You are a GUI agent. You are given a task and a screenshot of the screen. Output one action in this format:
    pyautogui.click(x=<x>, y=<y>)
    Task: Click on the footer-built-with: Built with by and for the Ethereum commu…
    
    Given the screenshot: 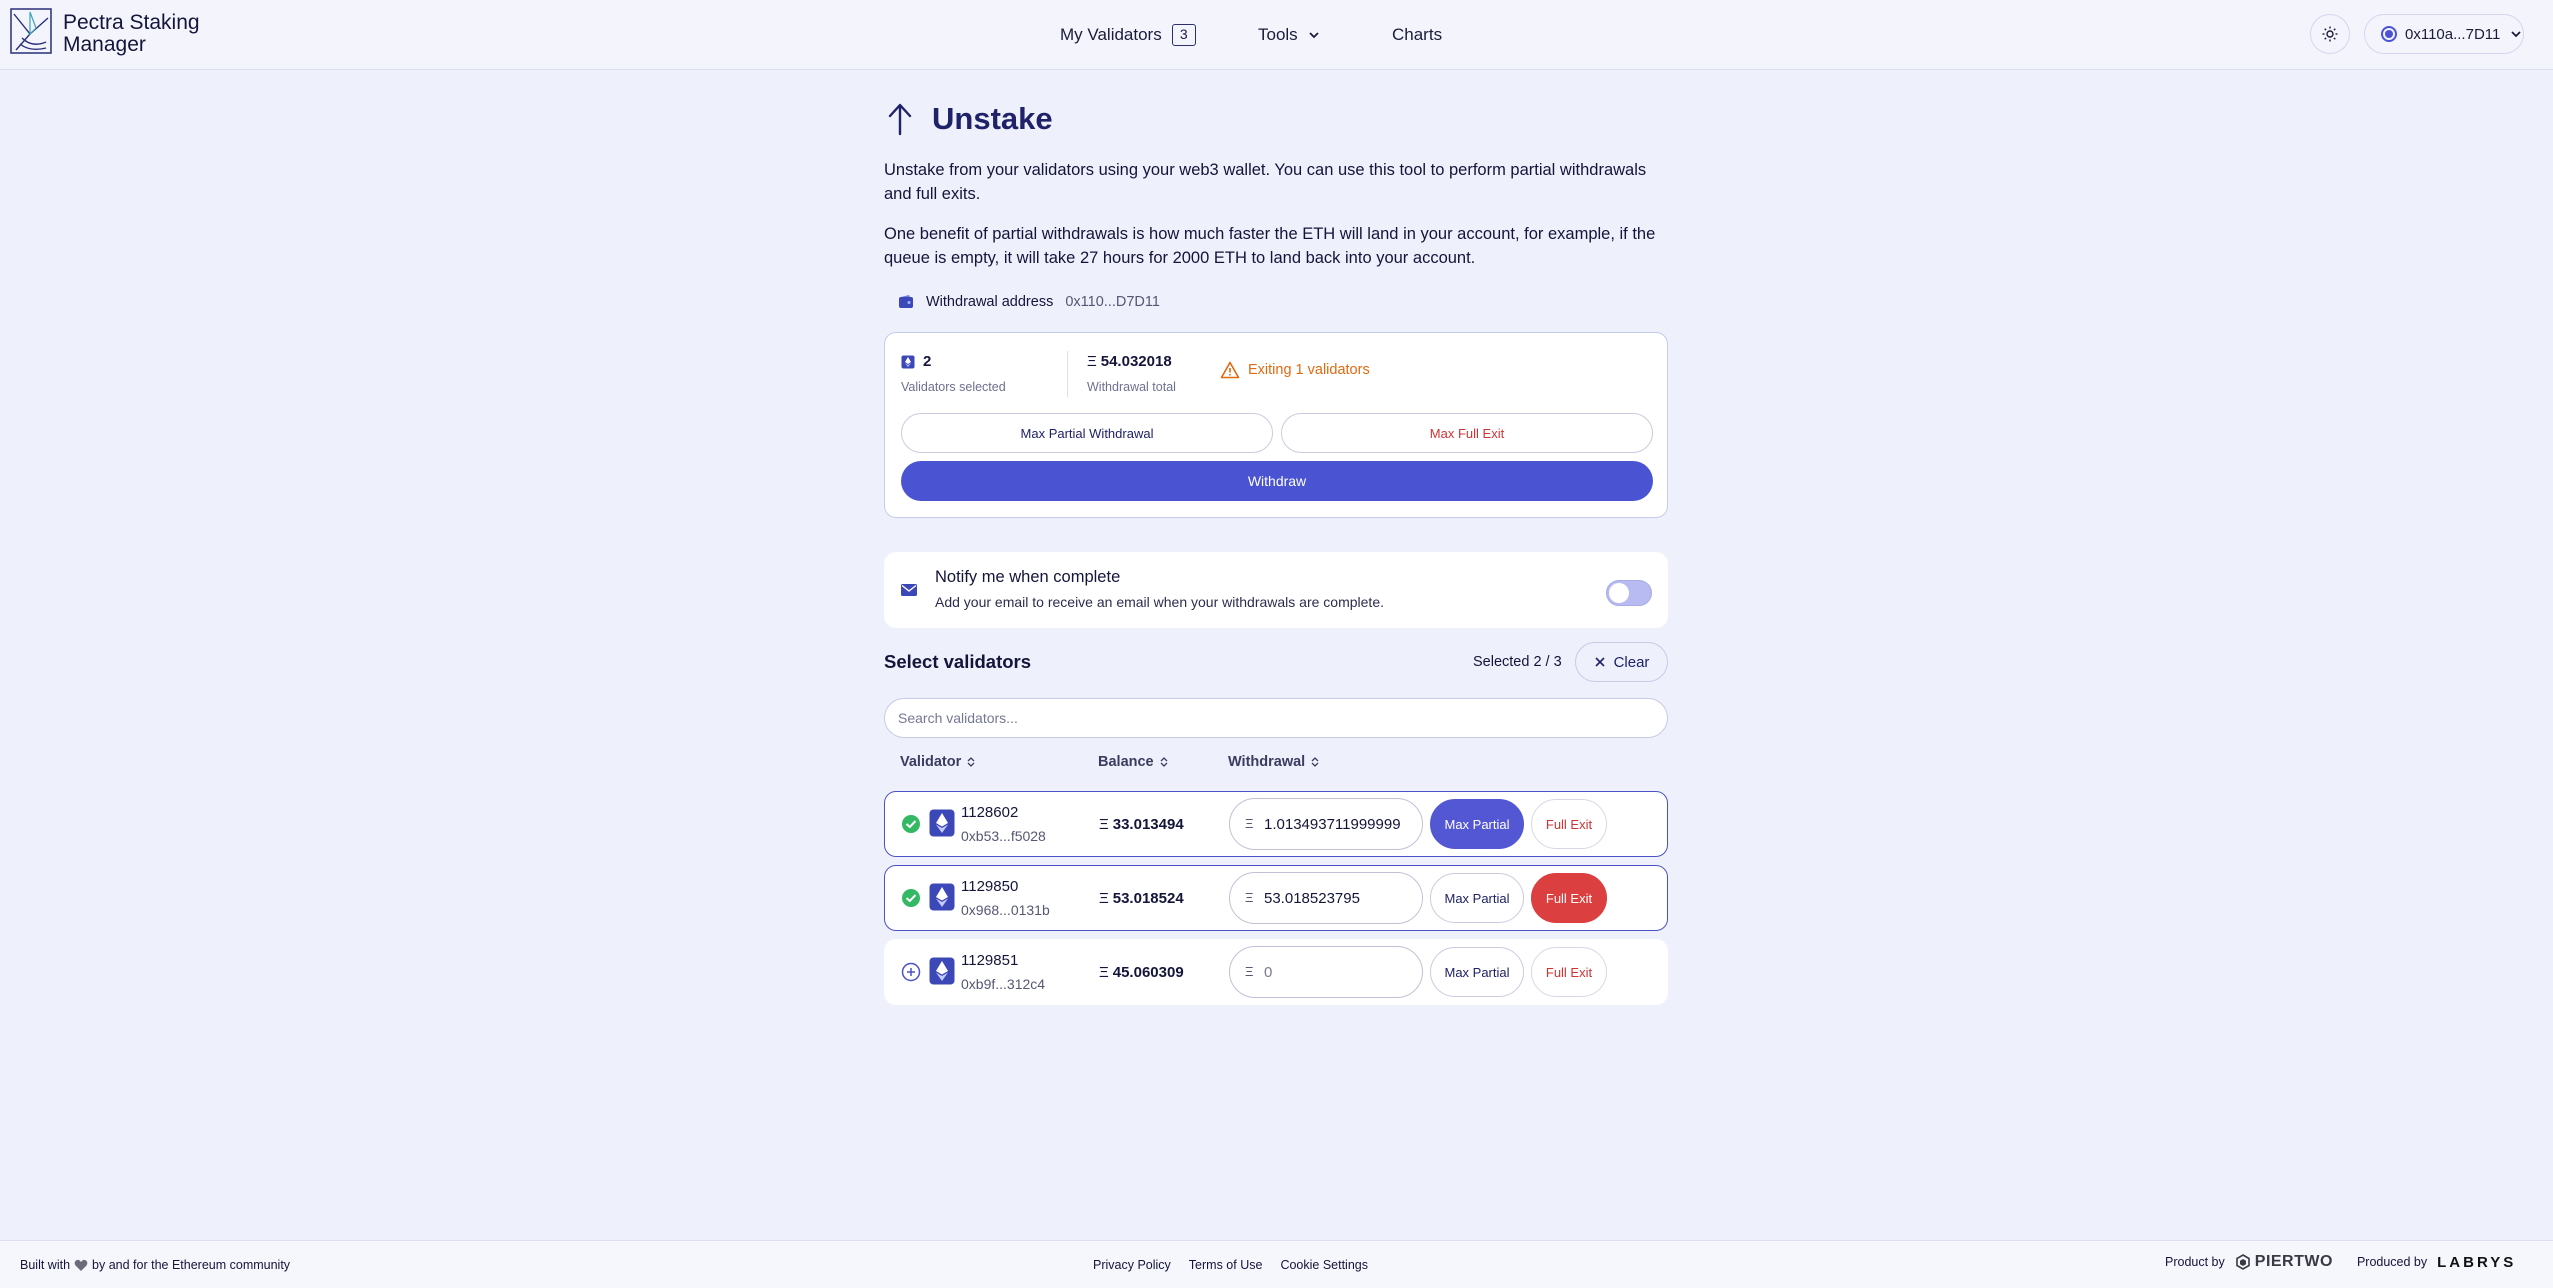 What is the action you would take?
    pyautogui.click(x=155, y=1265)
    